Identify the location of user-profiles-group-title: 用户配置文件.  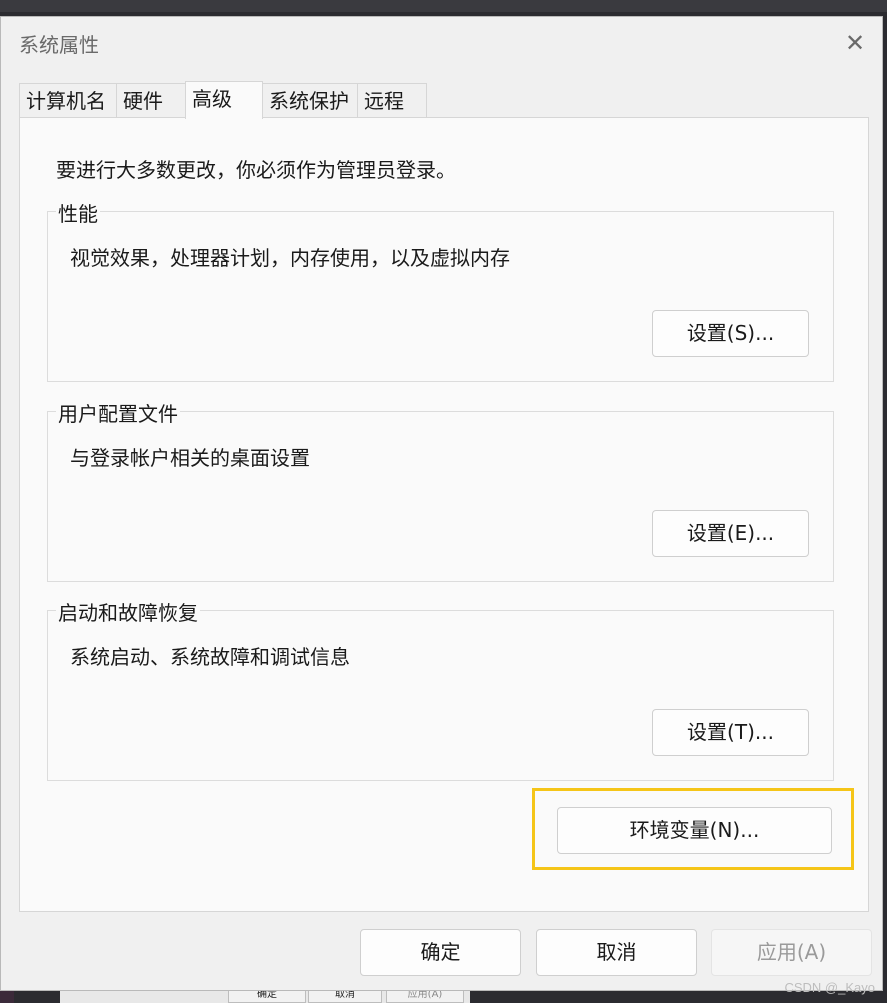
(118, 412).